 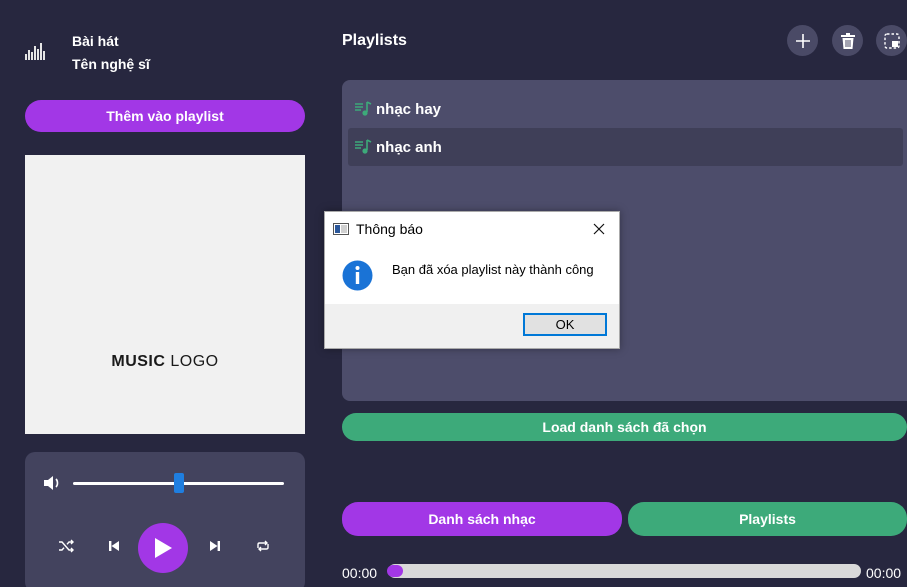 What do you see at coordinates (389, 229) in the screenshot?
I see `dialog-title: Thông báo` at bounding box center [389, 229].